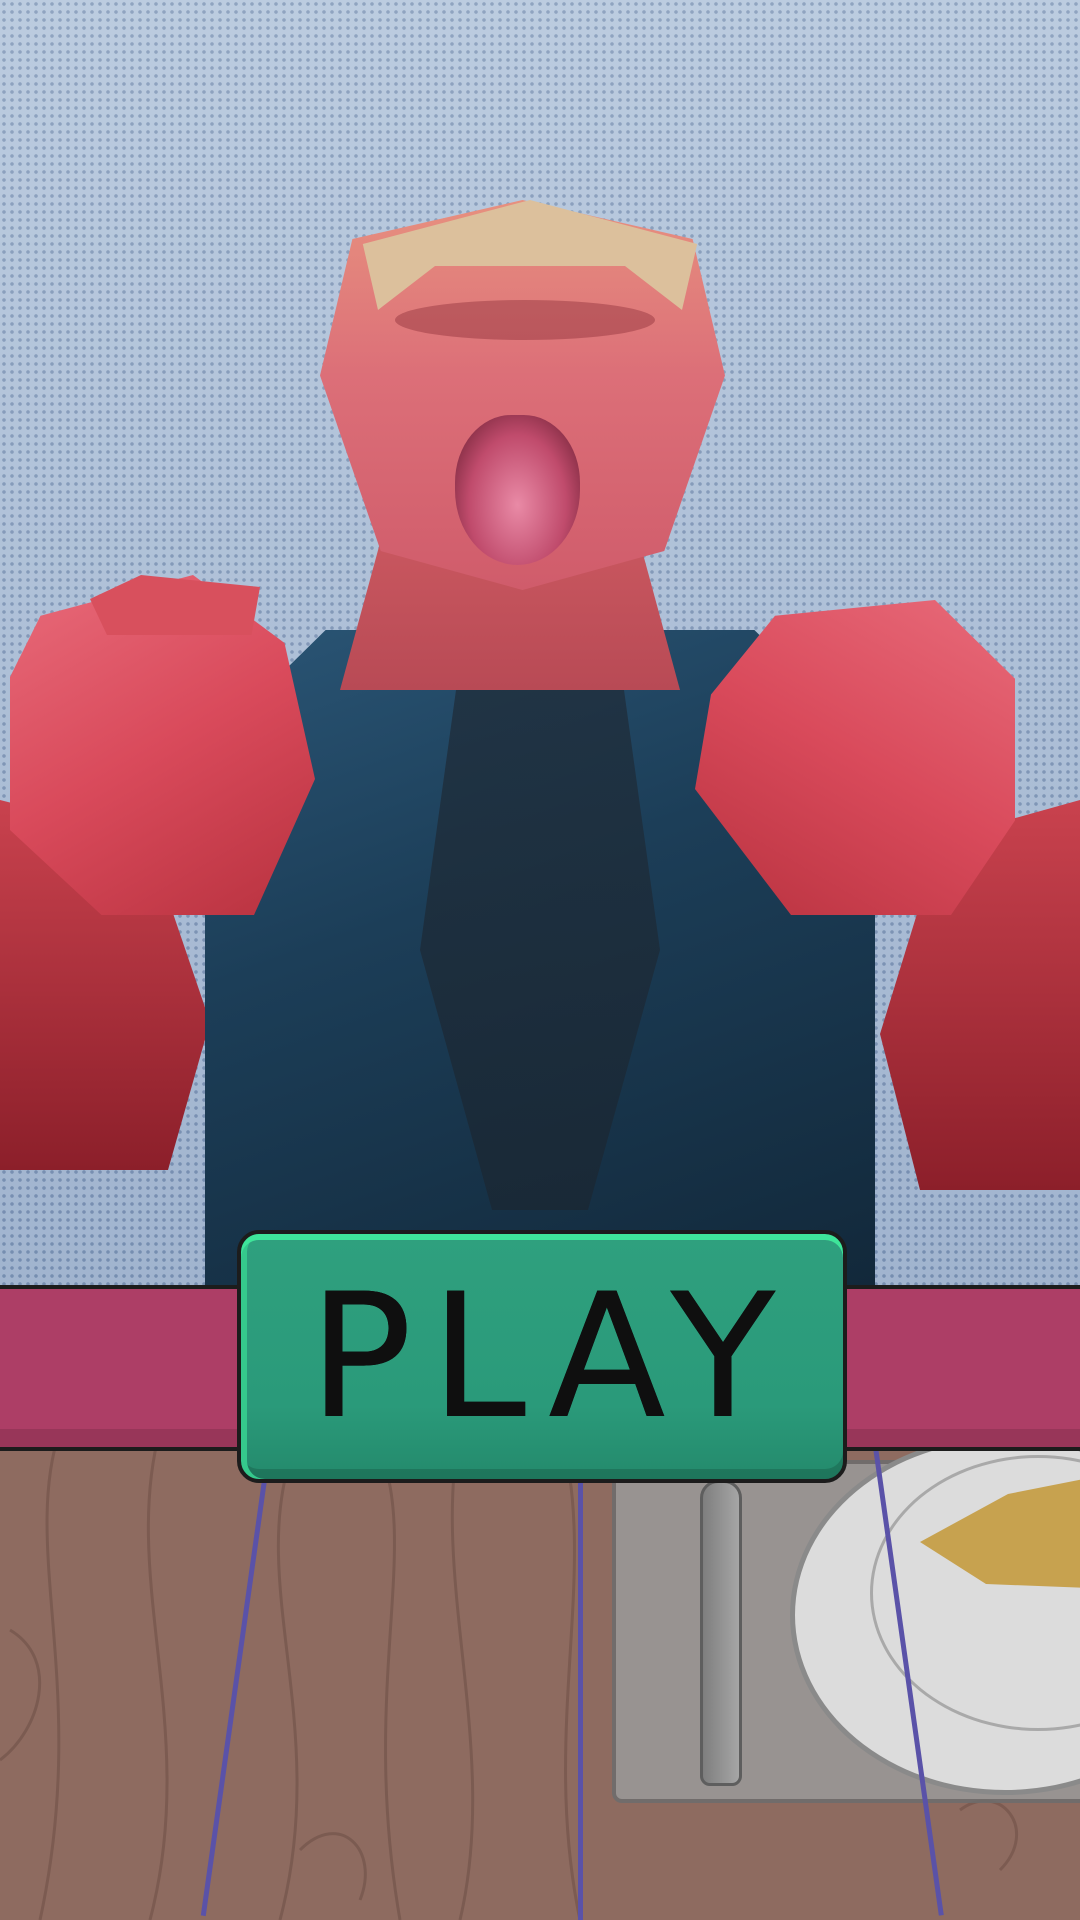 The height and width of the screenshot is (1920, 1080). I want to click on furrowed-brow, so click(525, 320).